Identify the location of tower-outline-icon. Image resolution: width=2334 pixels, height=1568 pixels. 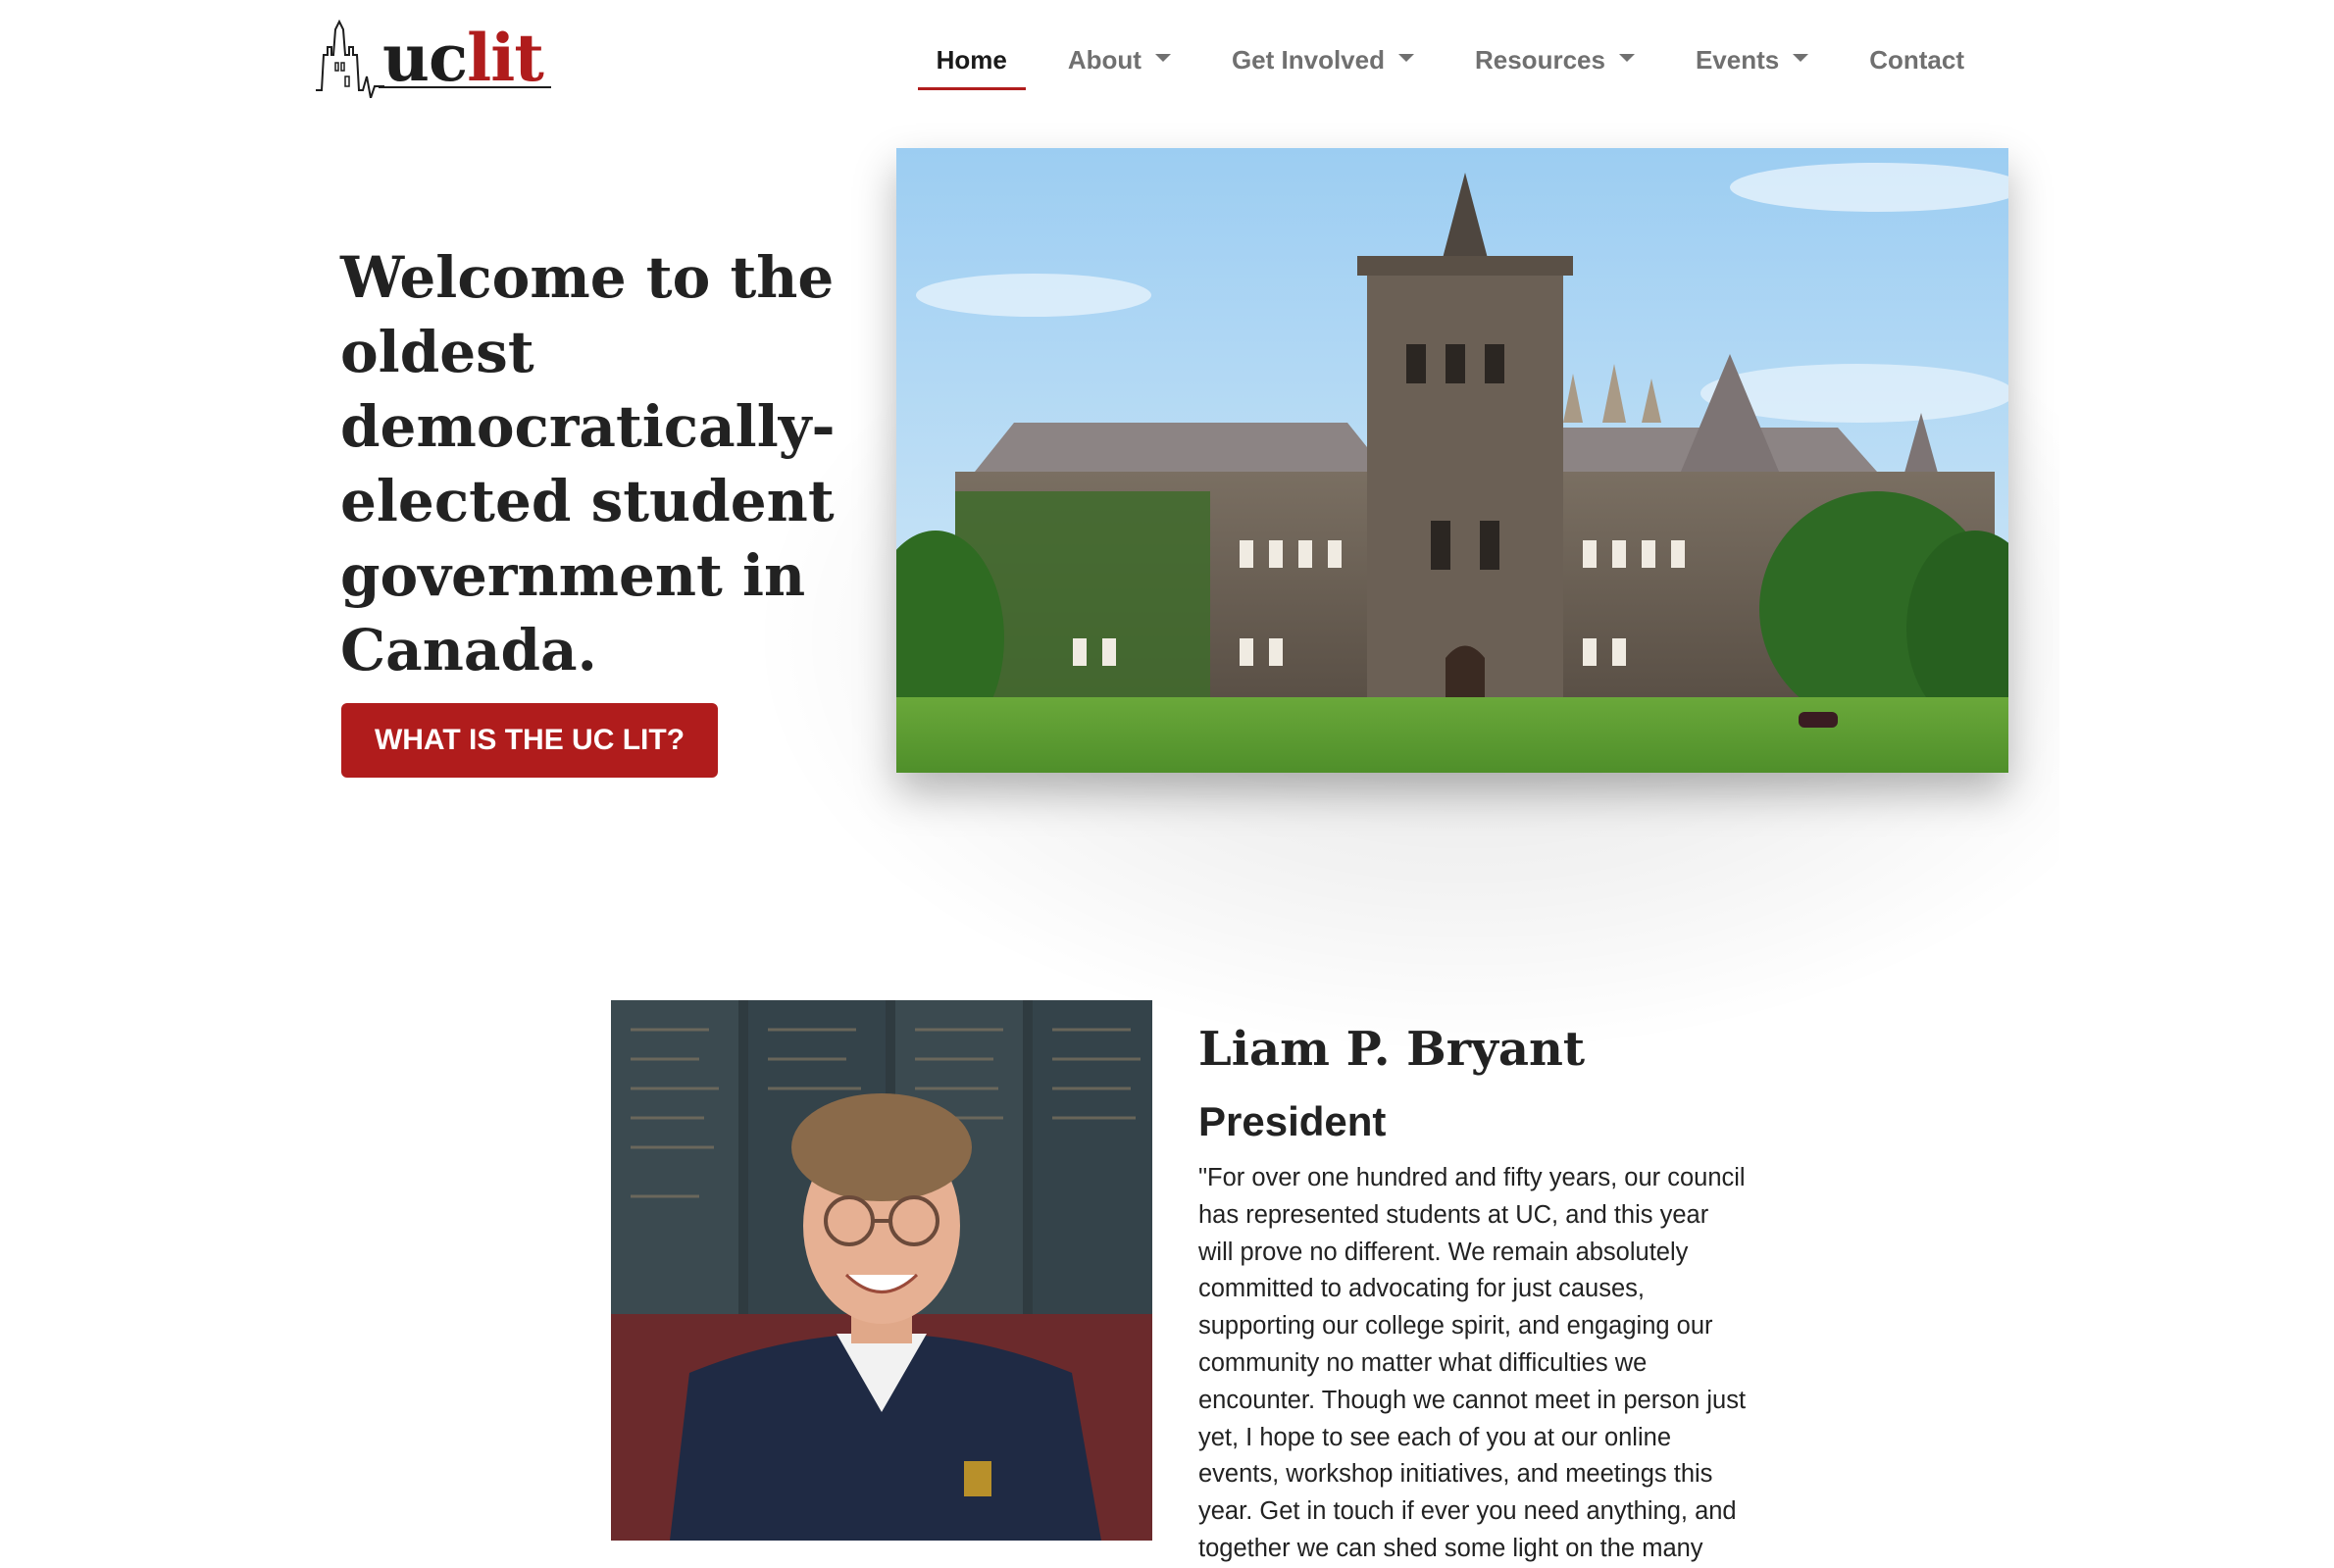
(350, 58).